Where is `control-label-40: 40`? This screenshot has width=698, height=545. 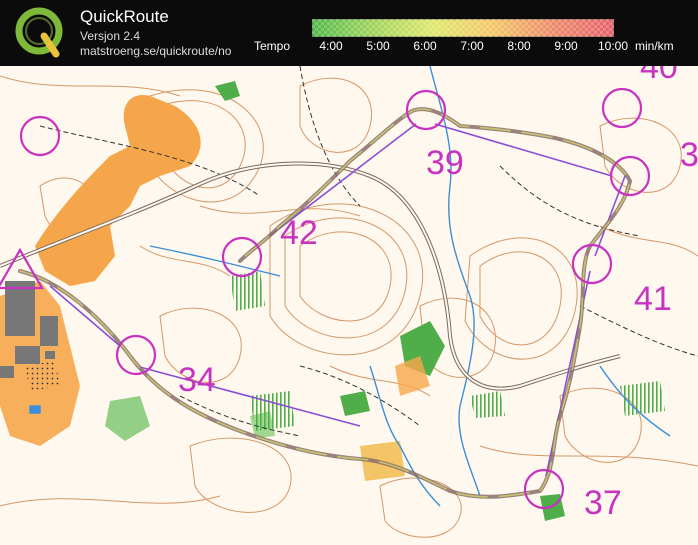
control-label-40: 40 is located at coordinates (659, 76).